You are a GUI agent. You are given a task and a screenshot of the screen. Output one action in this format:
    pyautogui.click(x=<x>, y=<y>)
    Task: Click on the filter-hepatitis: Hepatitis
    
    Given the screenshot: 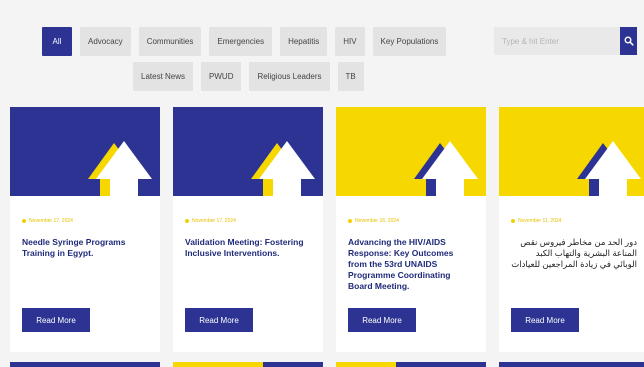 What is the action you would take?
    pyautogui.click(x=304, y=41)
    